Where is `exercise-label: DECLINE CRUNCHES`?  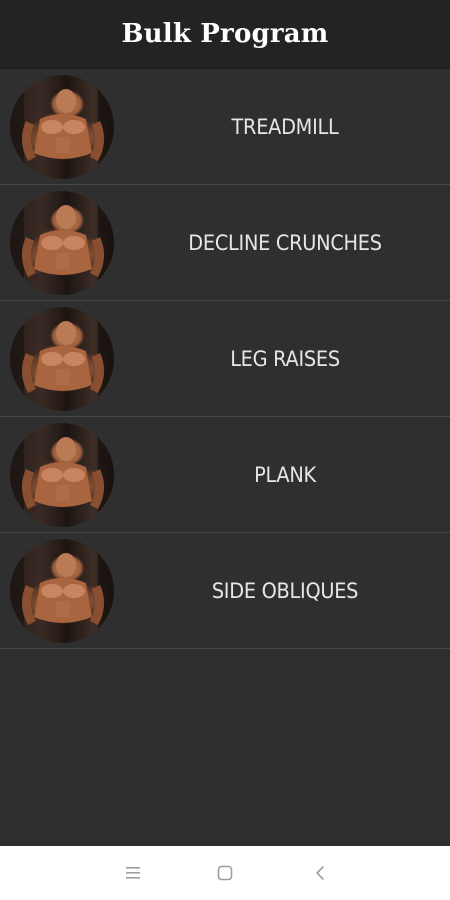 exercise-label: DECLINE CRUNCHES is located at coordinates (285, 242).